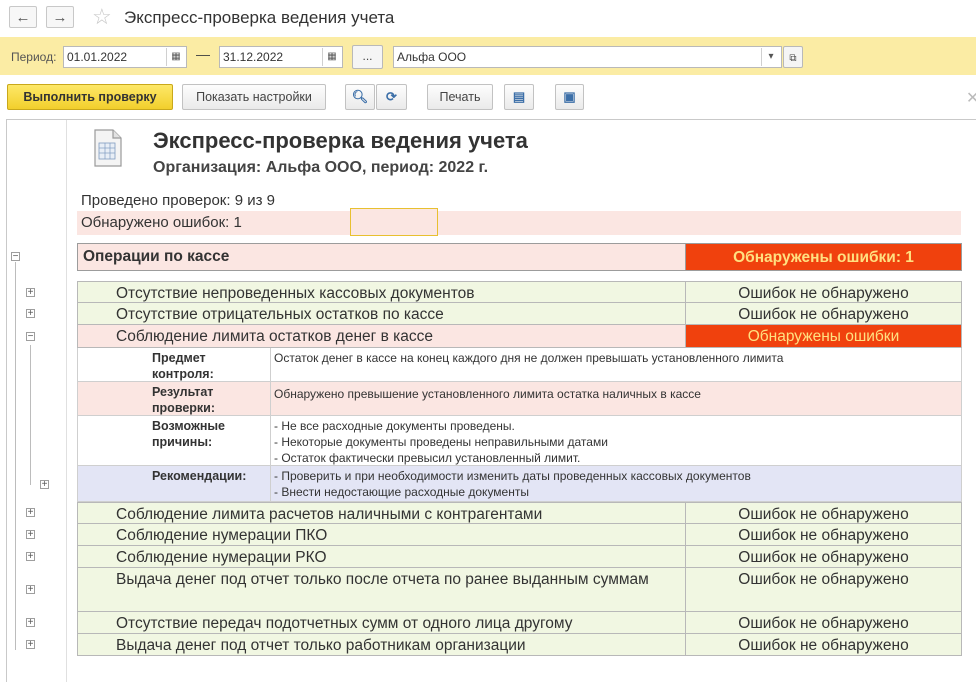 Image resolution: width=976 pixels, height=682 pixels. Describe the element at coordinates (253, 57) in the screenshot. I see `period-to-value: 31.12.2022` at that location.